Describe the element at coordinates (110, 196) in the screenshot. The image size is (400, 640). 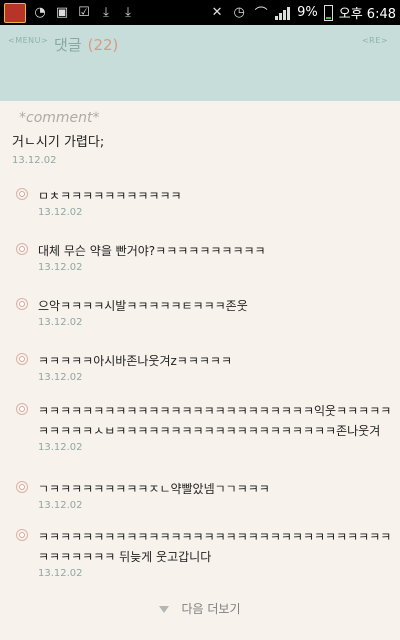
I see `reply-text: ㅁㅊㅋㅋㅋㅋㅋㅋㅋㅋㅋㅋㅋ` at that location.